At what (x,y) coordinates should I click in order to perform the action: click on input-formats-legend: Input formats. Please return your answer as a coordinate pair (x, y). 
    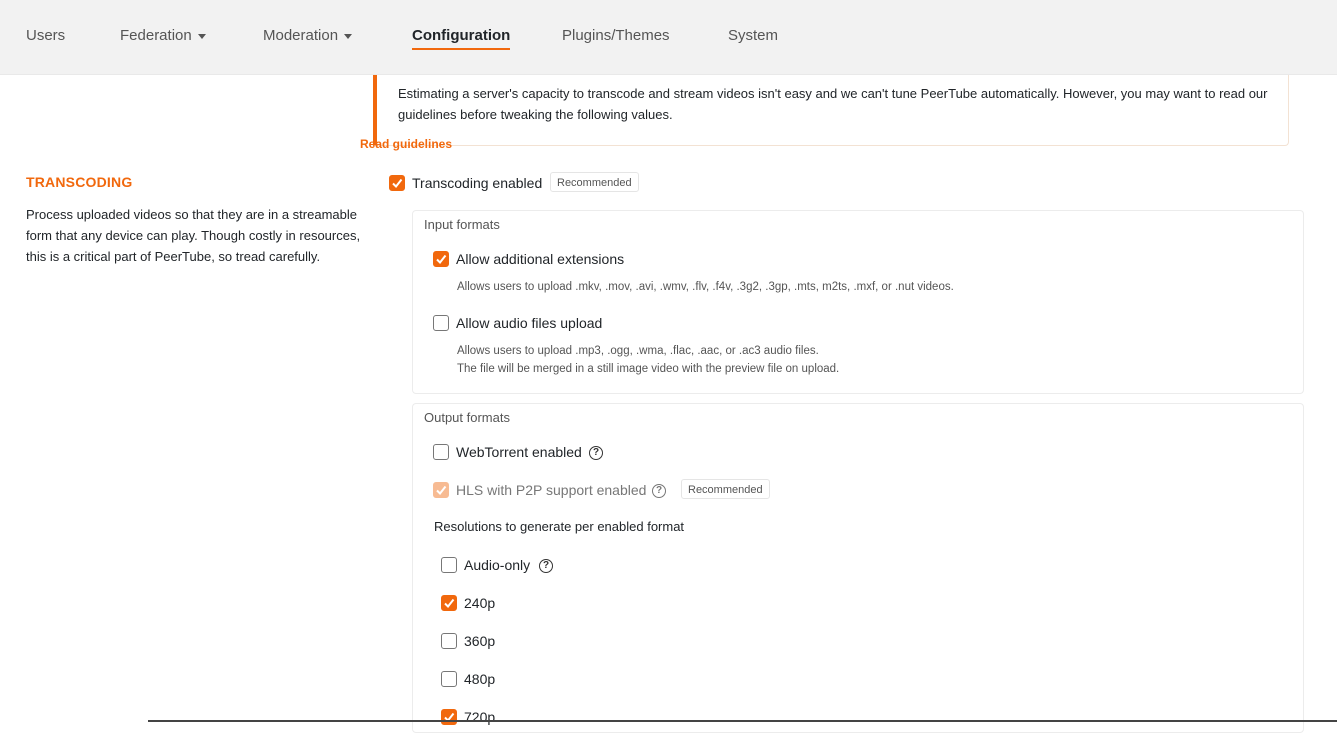
    Looking at the image, I should click on (462, 224).